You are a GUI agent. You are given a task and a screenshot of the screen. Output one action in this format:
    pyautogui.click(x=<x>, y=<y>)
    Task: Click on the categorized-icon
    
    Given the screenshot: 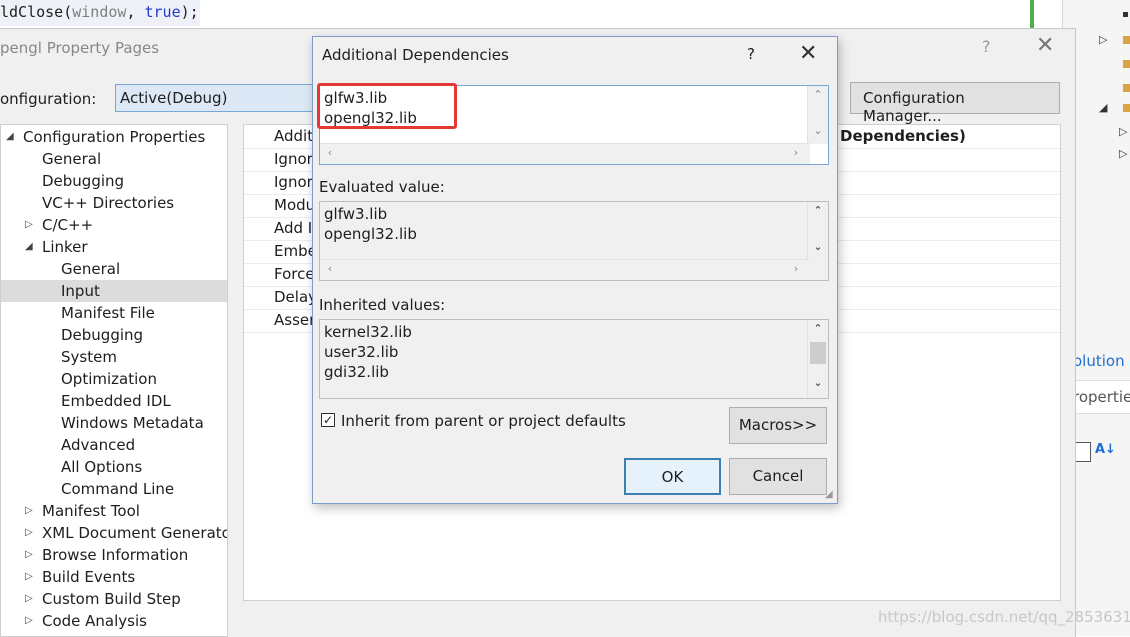 What is the action you would take?
    pyautogui.click(x=1083, y=452)
    